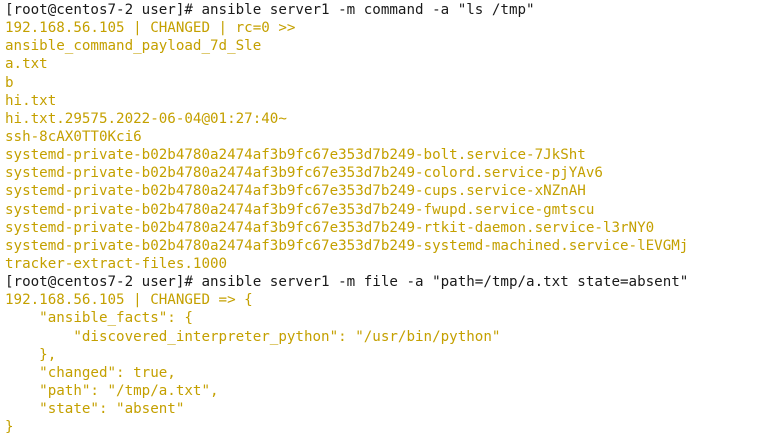 This screenshot has width=767, height=433. What do you see at coordinates (150, 28) in the screenshot?
I see `output-status-line: 192.168.56.105 | CHANGED | rc=0 >>` at bounding box center [150, 28].